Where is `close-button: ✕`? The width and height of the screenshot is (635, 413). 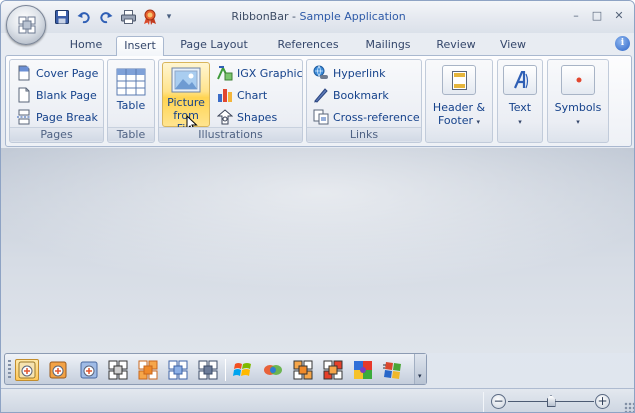
close-button: ✕ is located at coordinates (619, 15).